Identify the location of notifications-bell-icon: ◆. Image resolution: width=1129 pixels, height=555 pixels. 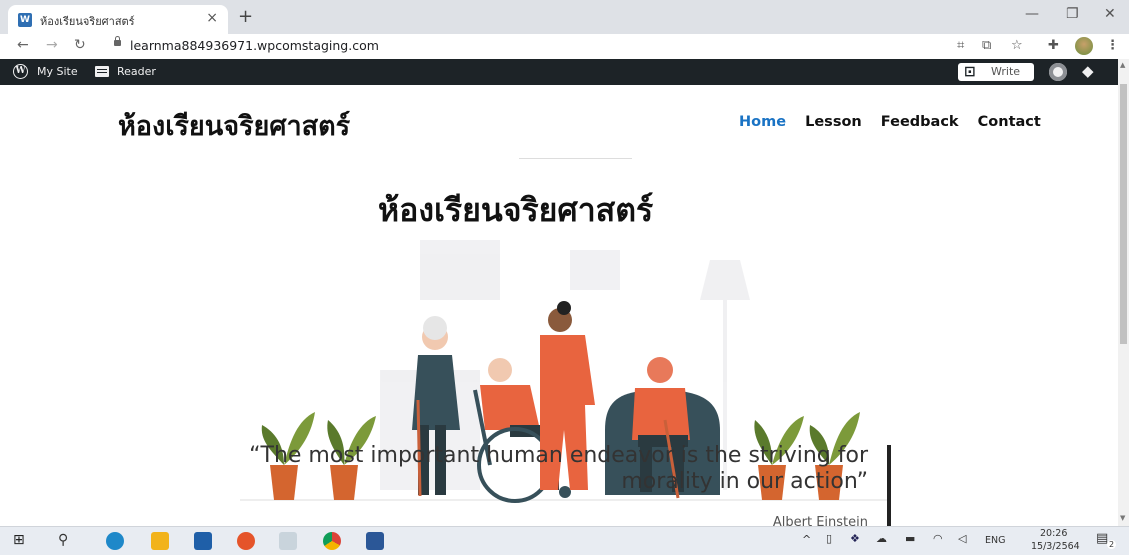
(1088, 71).